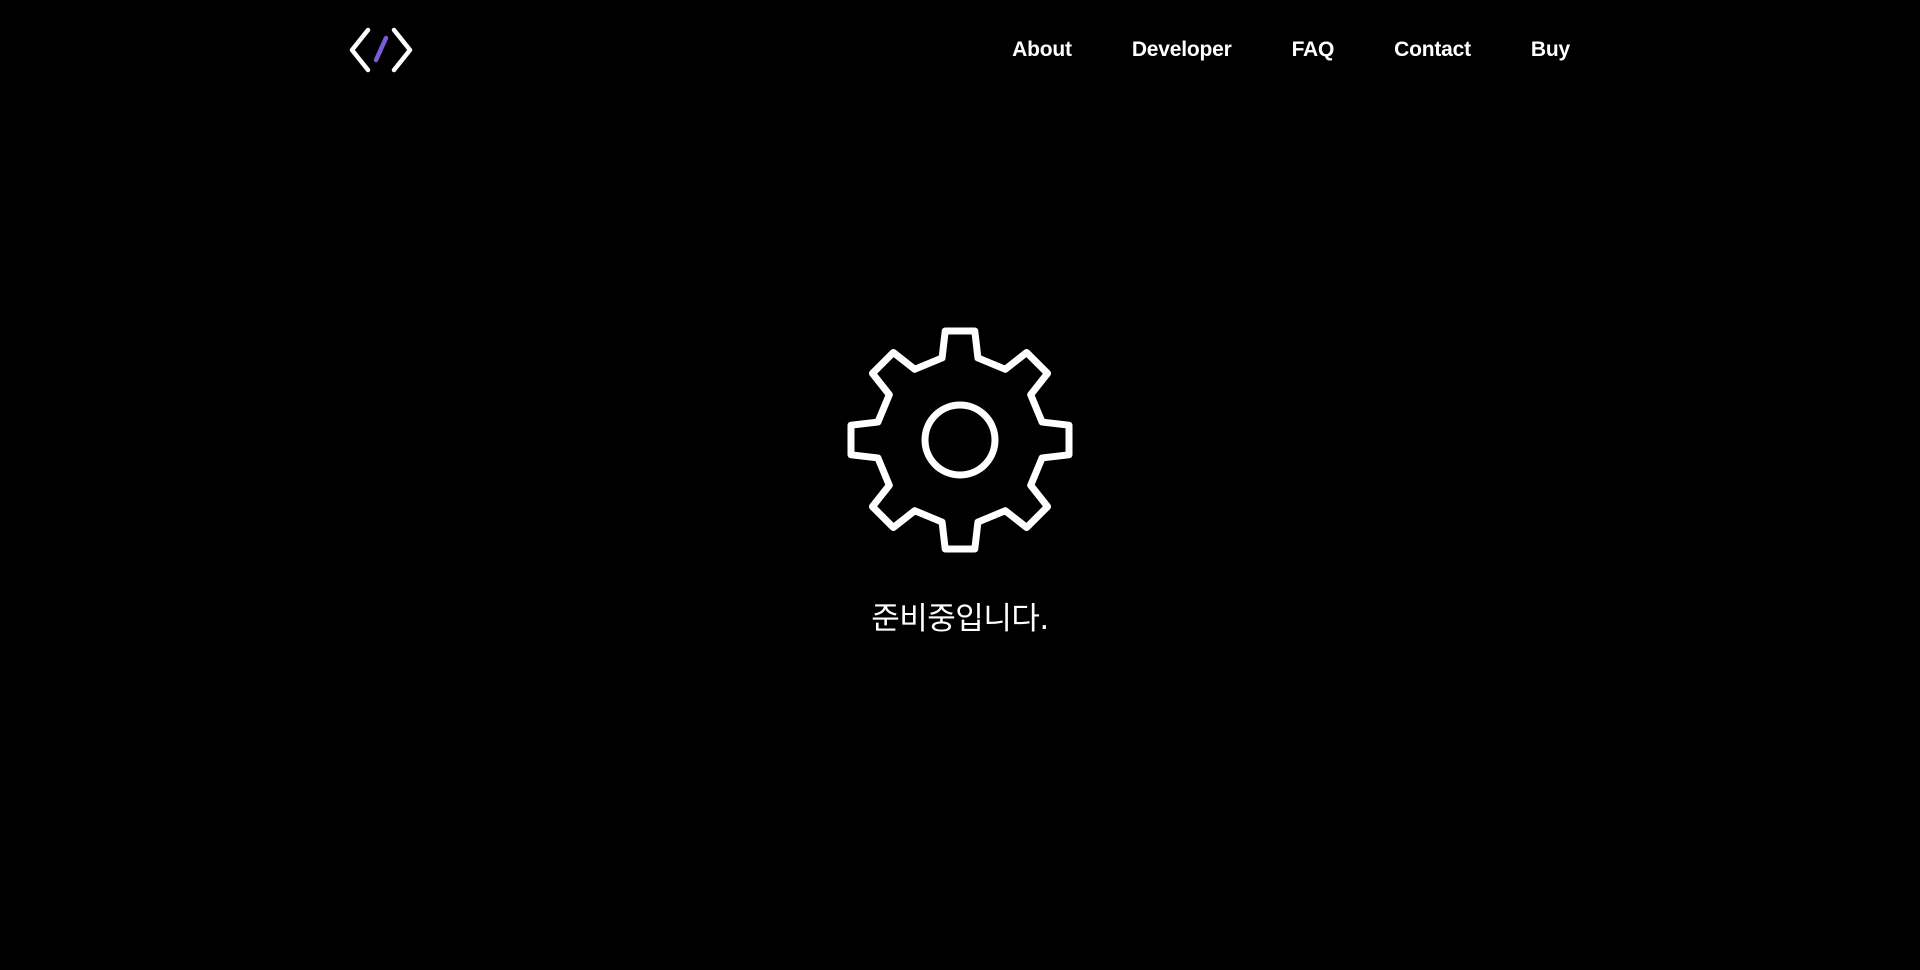 This screenshot has width=1920, height=970. I want to click on home-logo-link, so click(381, 50).